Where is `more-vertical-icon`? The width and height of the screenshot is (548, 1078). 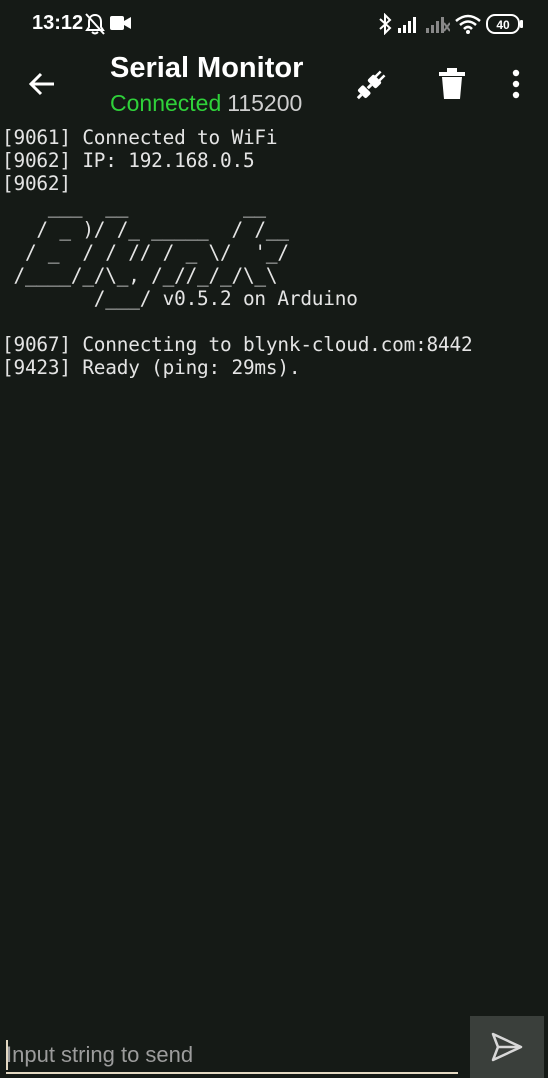
more-vertical-icon is located at coordinates (516, 84).